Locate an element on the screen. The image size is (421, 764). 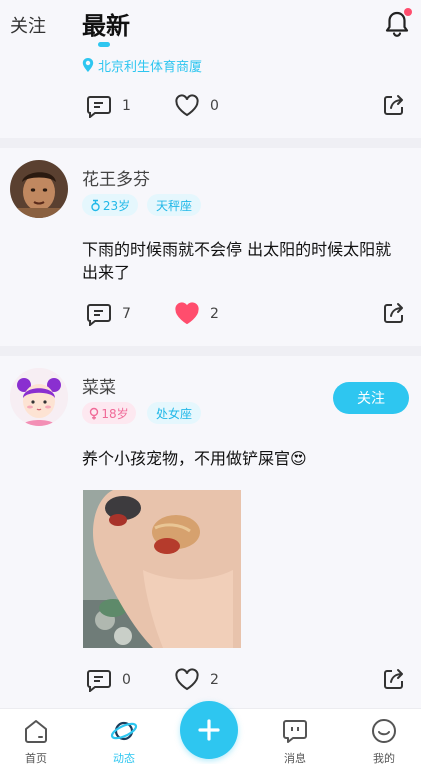
heart-eyes-emoji: 😍 is located at coordinates (298, 458).